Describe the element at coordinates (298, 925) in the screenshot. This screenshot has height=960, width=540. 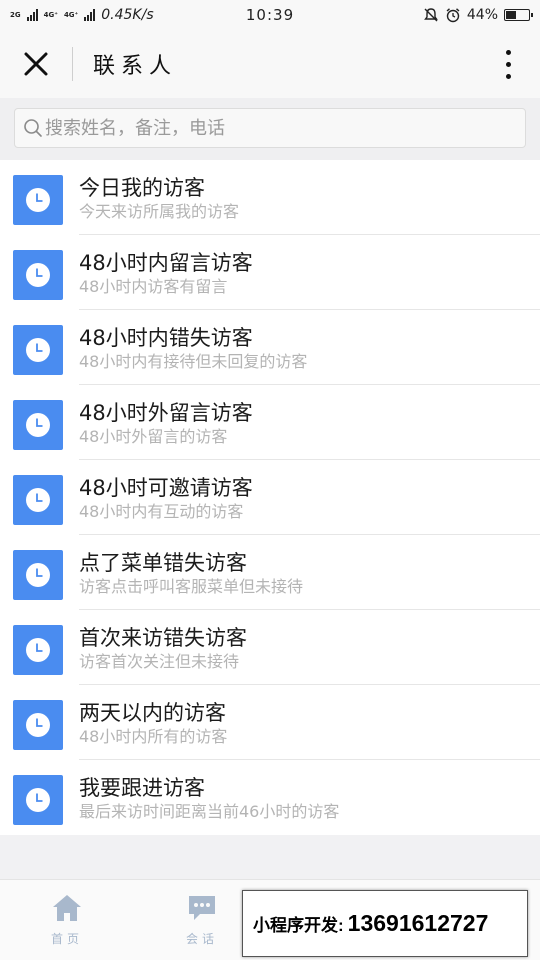
I see `ad-label: 小程序开发:` at that location.